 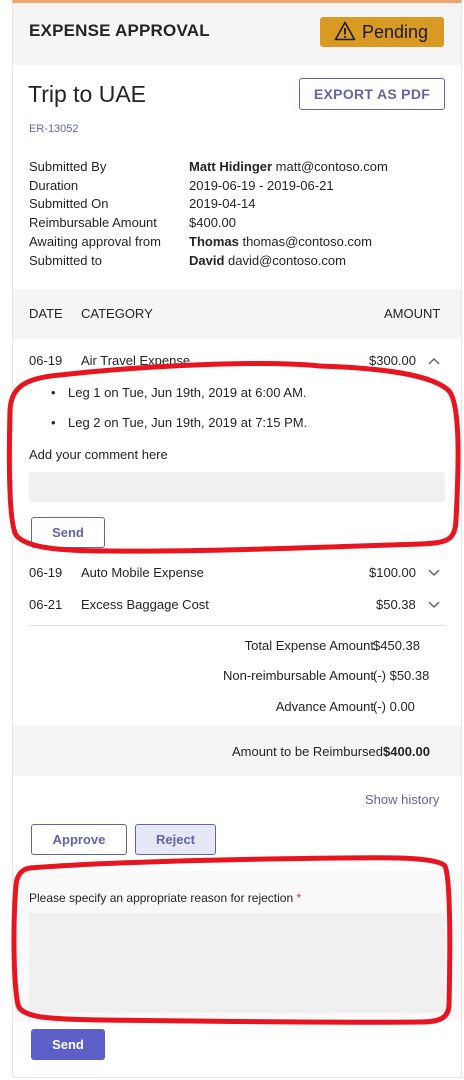 I want to click on detail-label: Submitted By, so click(x=68, y=166).